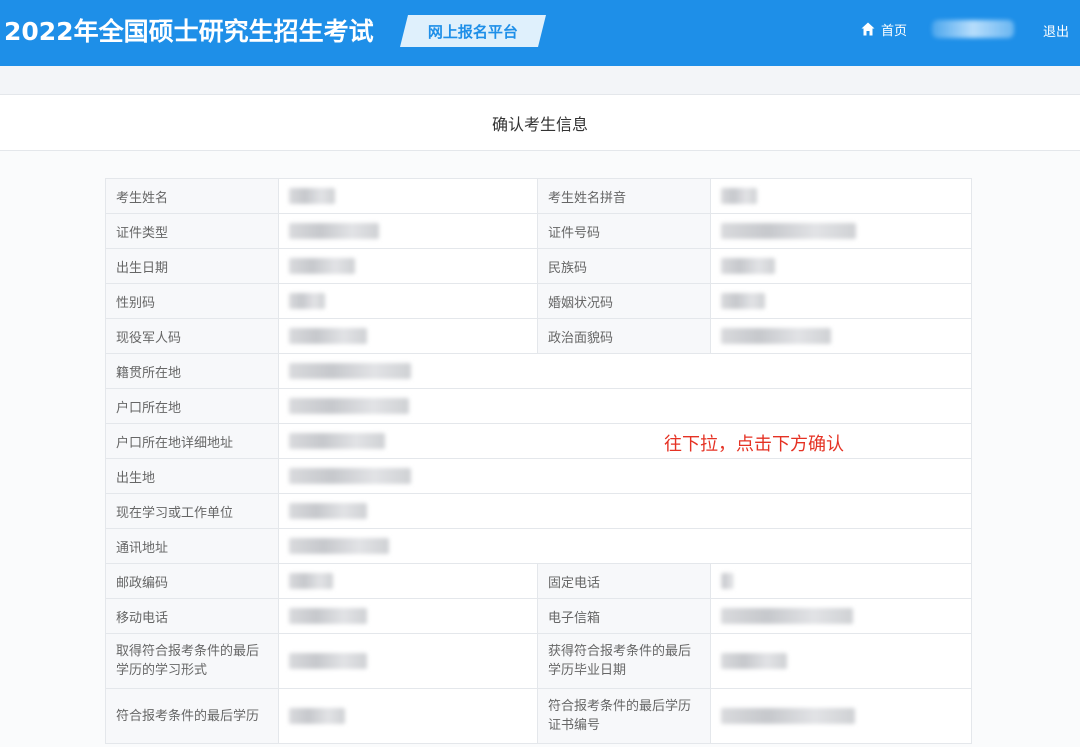  Describe the element at coordinates (841, 616) in the screenshot. I see `value-email` at that location.